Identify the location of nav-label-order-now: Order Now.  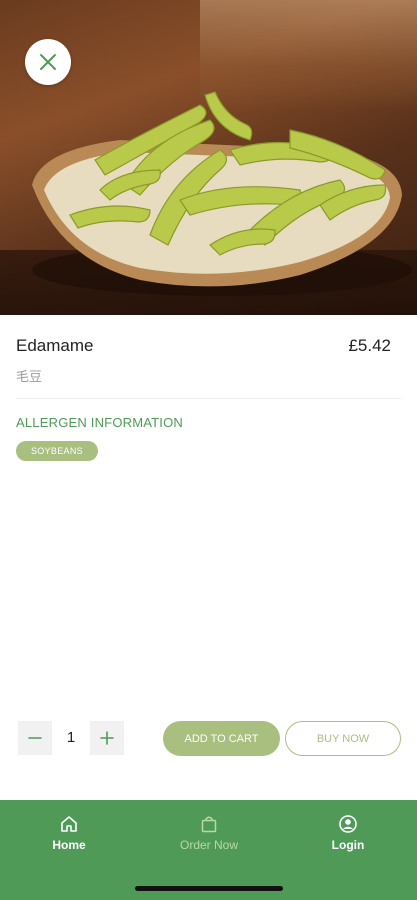
(208, 845).